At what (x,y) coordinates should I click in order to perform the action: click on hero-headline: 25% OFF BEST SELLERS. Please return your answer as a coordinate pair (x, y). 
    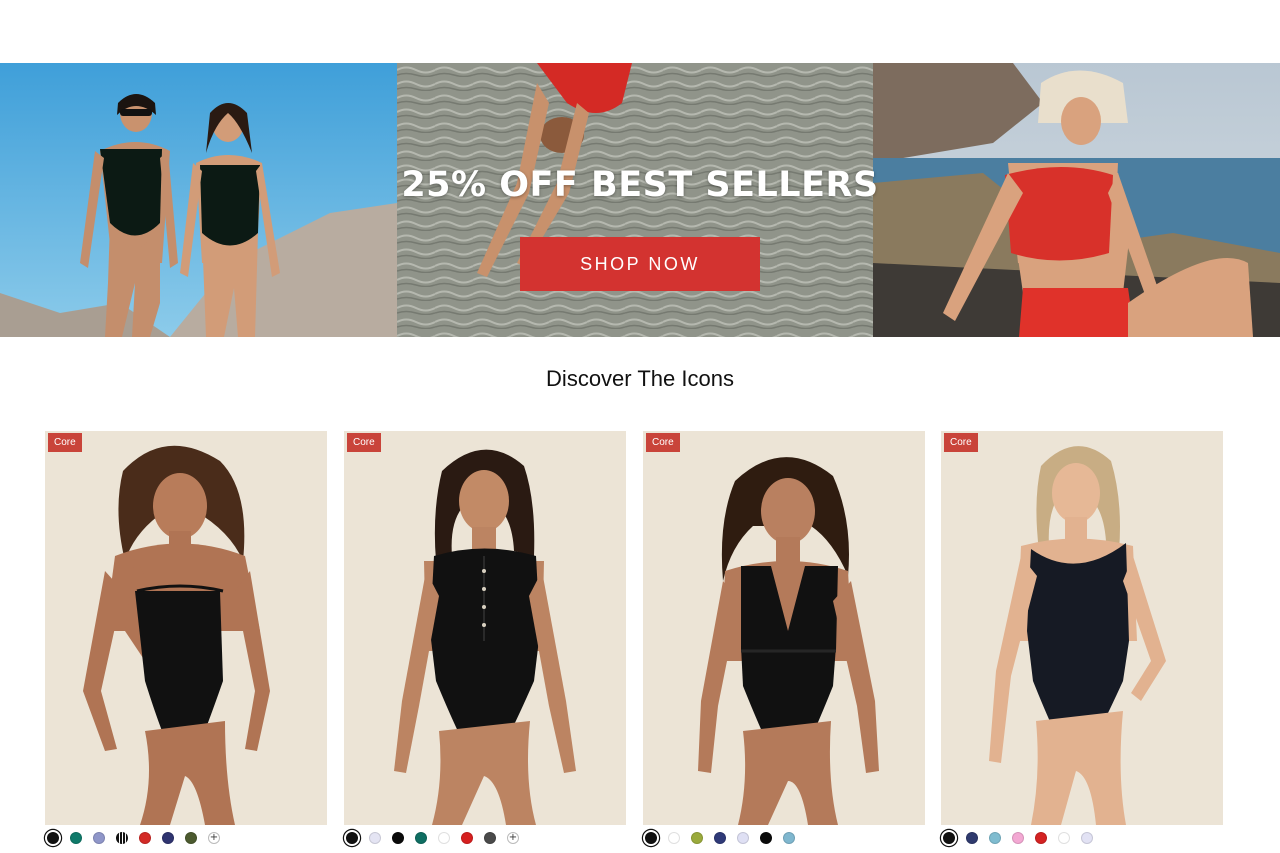
    Looking at the image, I should click on (640, 185).